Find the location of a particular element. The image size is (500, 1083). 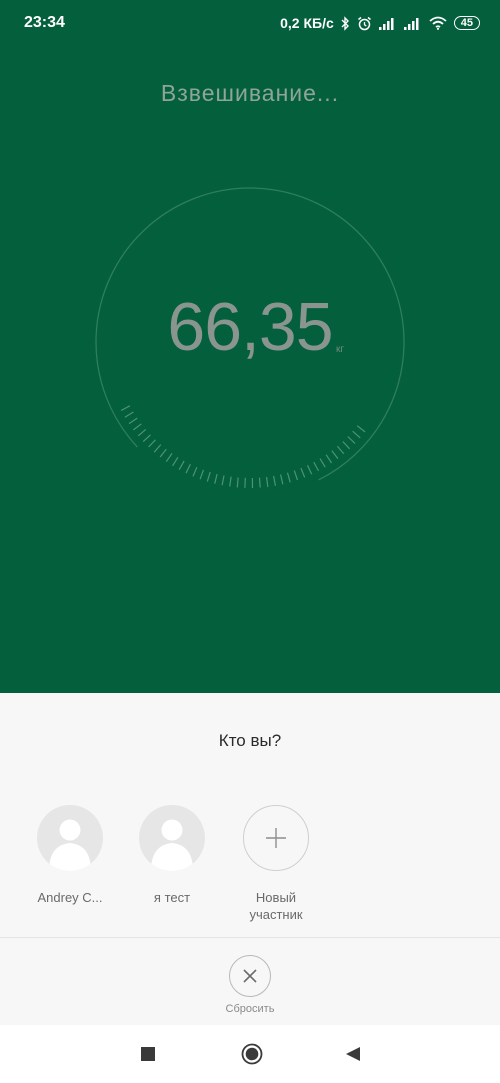

member-name: я тест is located at coordinates (172, 897).